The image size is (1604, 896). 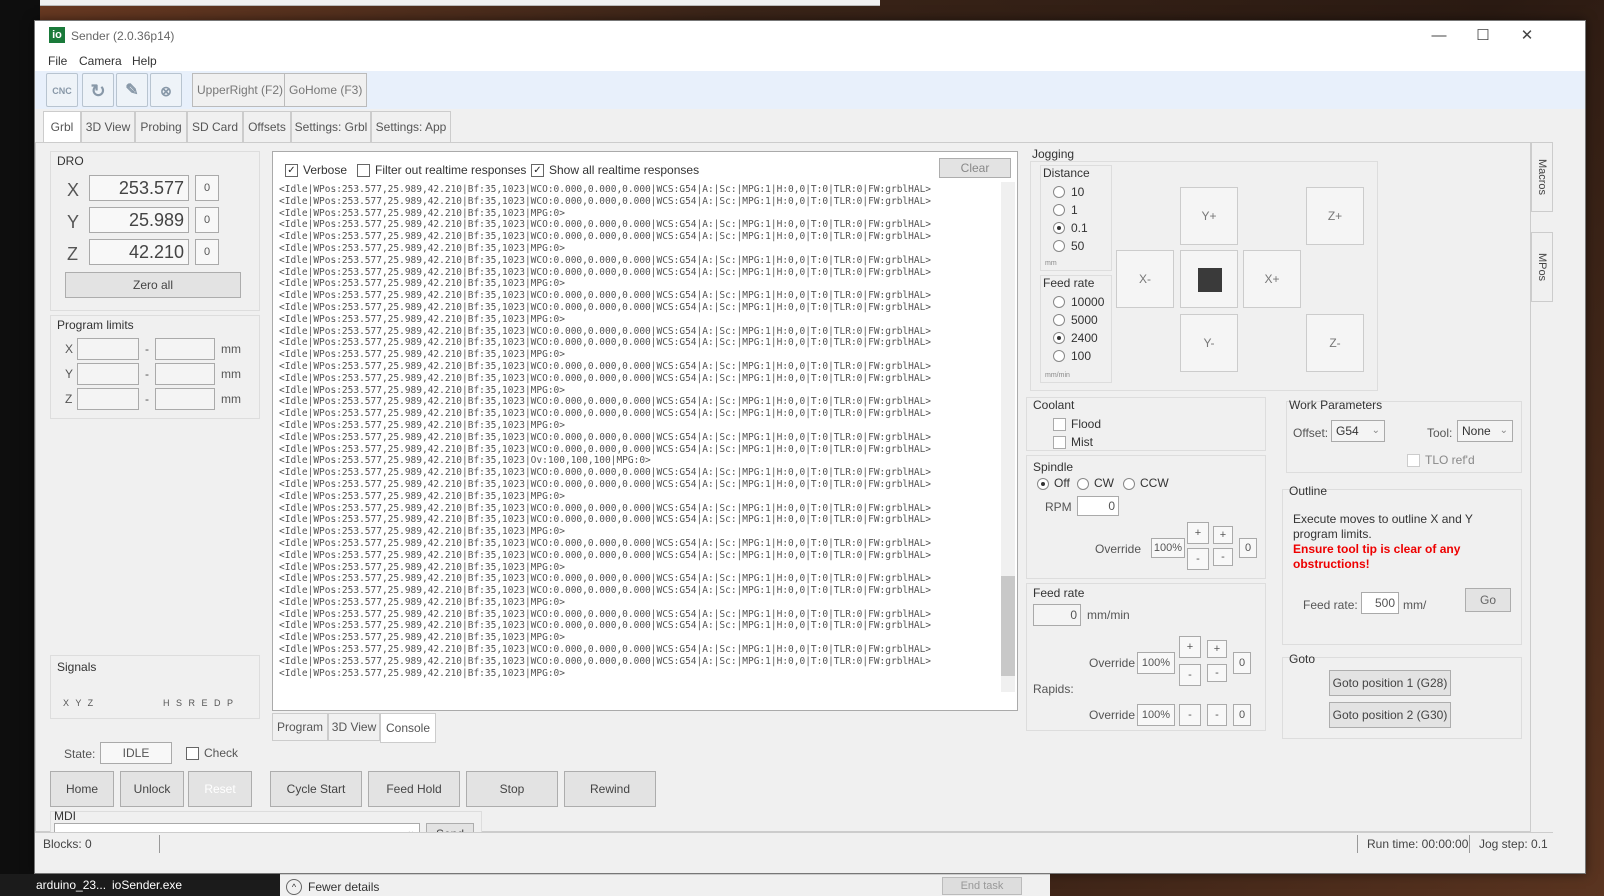 What do you see at coordinates (363, 170) in the screenshot?
I see `filter-realtime-checkbox` at bounding box center [363, 170].